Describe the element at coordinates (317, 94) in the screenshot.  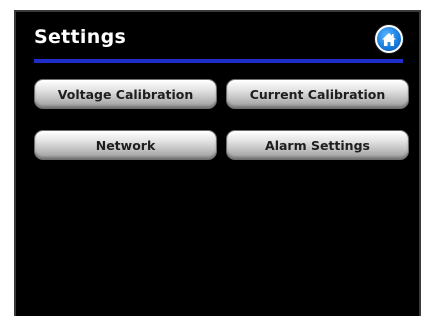
I see `current-calibration-button: Current Calibration` at that location.